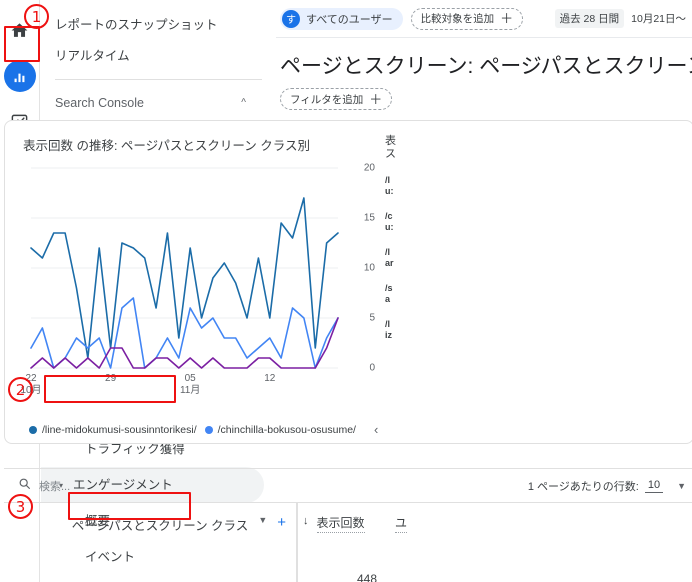 Image resolution: width=692 pixels, height=582 pixels. I want to click on right-pane-title-line2: ス, so click(390, 154).